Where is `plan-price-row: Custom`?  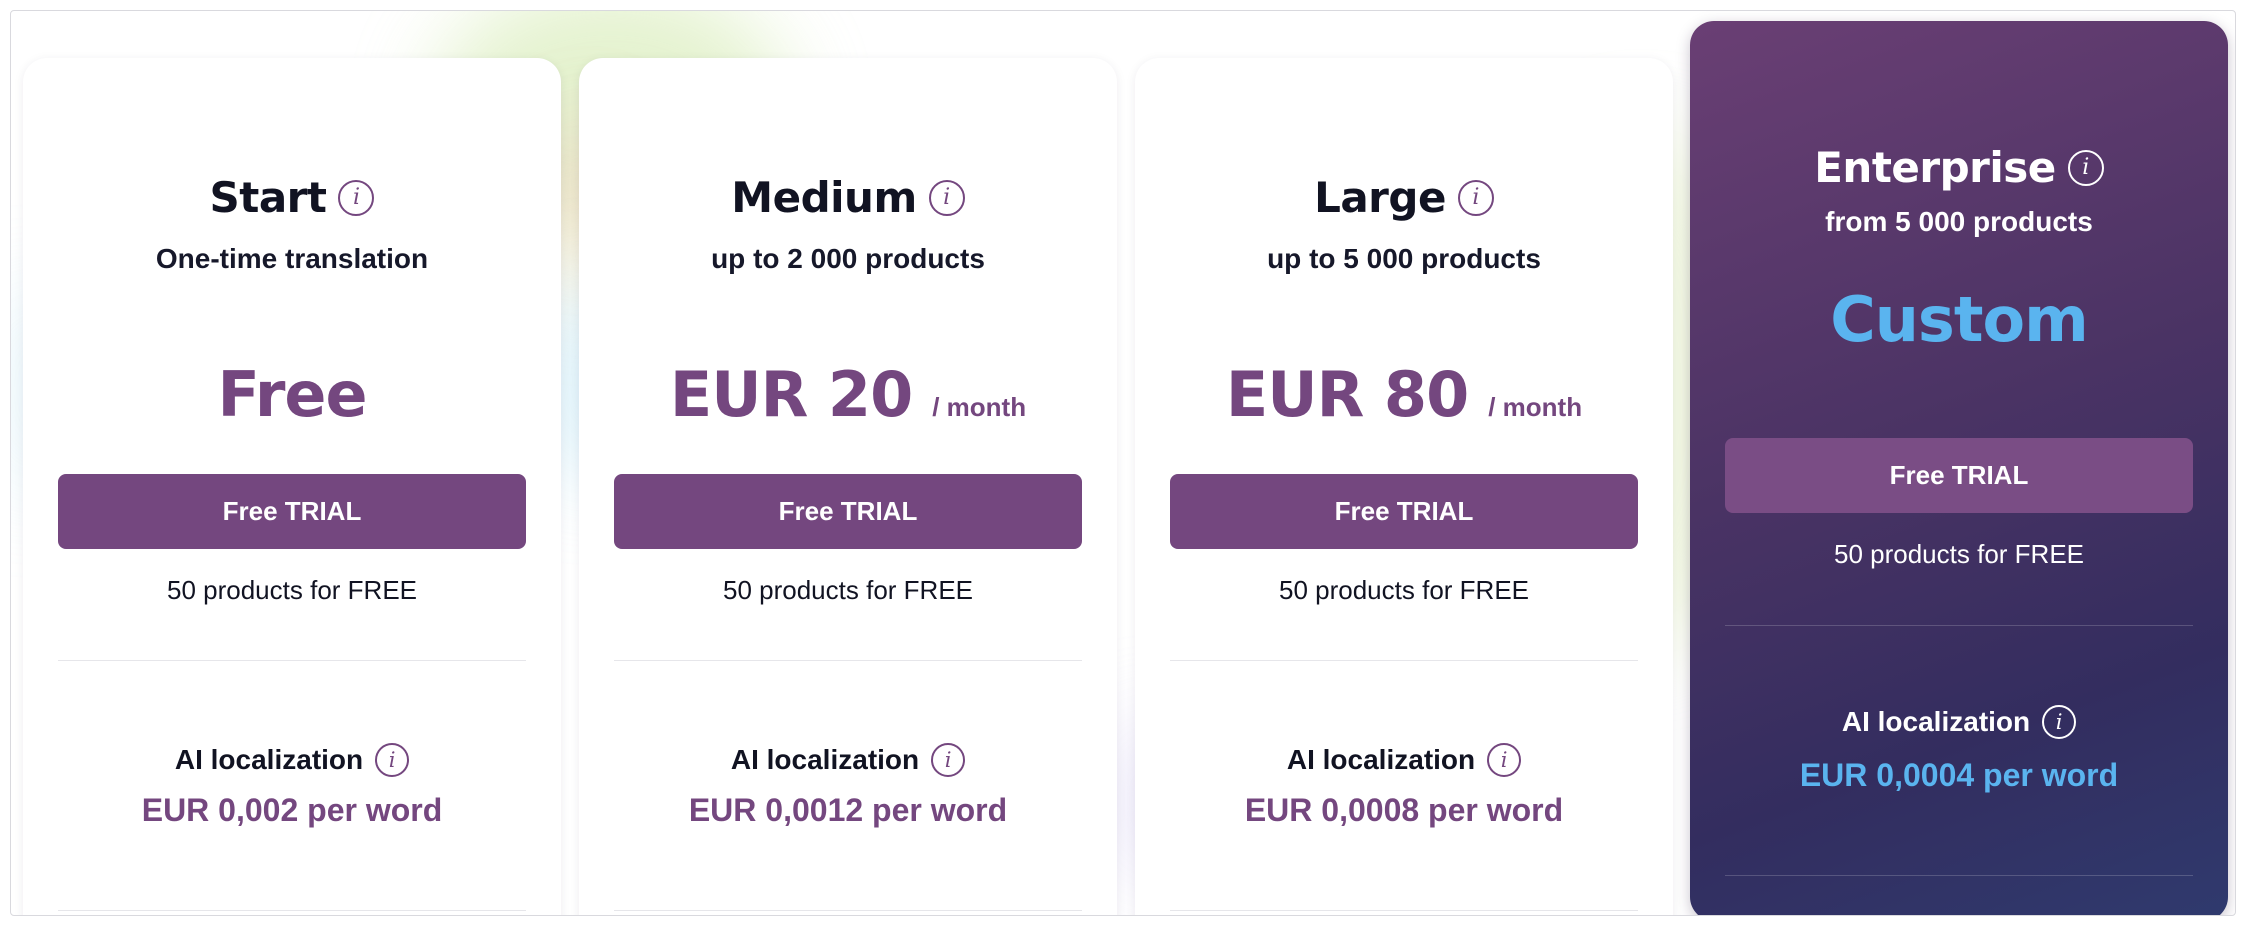 plan-price-row: Custom is located at coordinates (1959, 319).